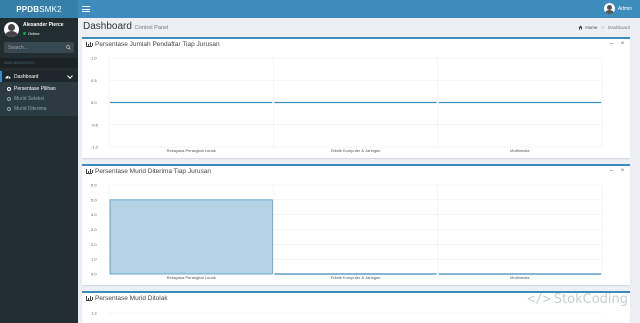 The height and width of the screenshot is (323, 640). What do you see at coordinates (131, 298) in the screenshot?
I see `box-title: Persentase Murid Ditolak` at bounding box center [131, 298].